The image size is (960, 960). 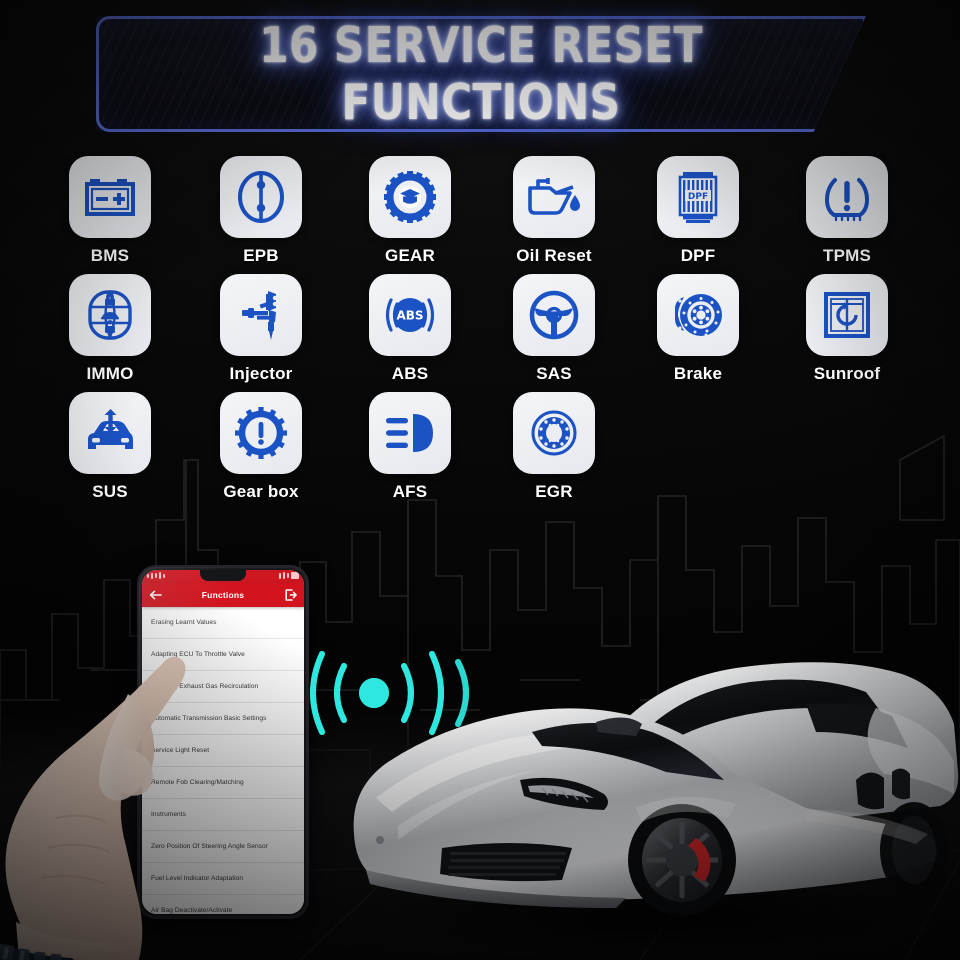 I want to click on tile: DPF, so click(x=698, y=197).